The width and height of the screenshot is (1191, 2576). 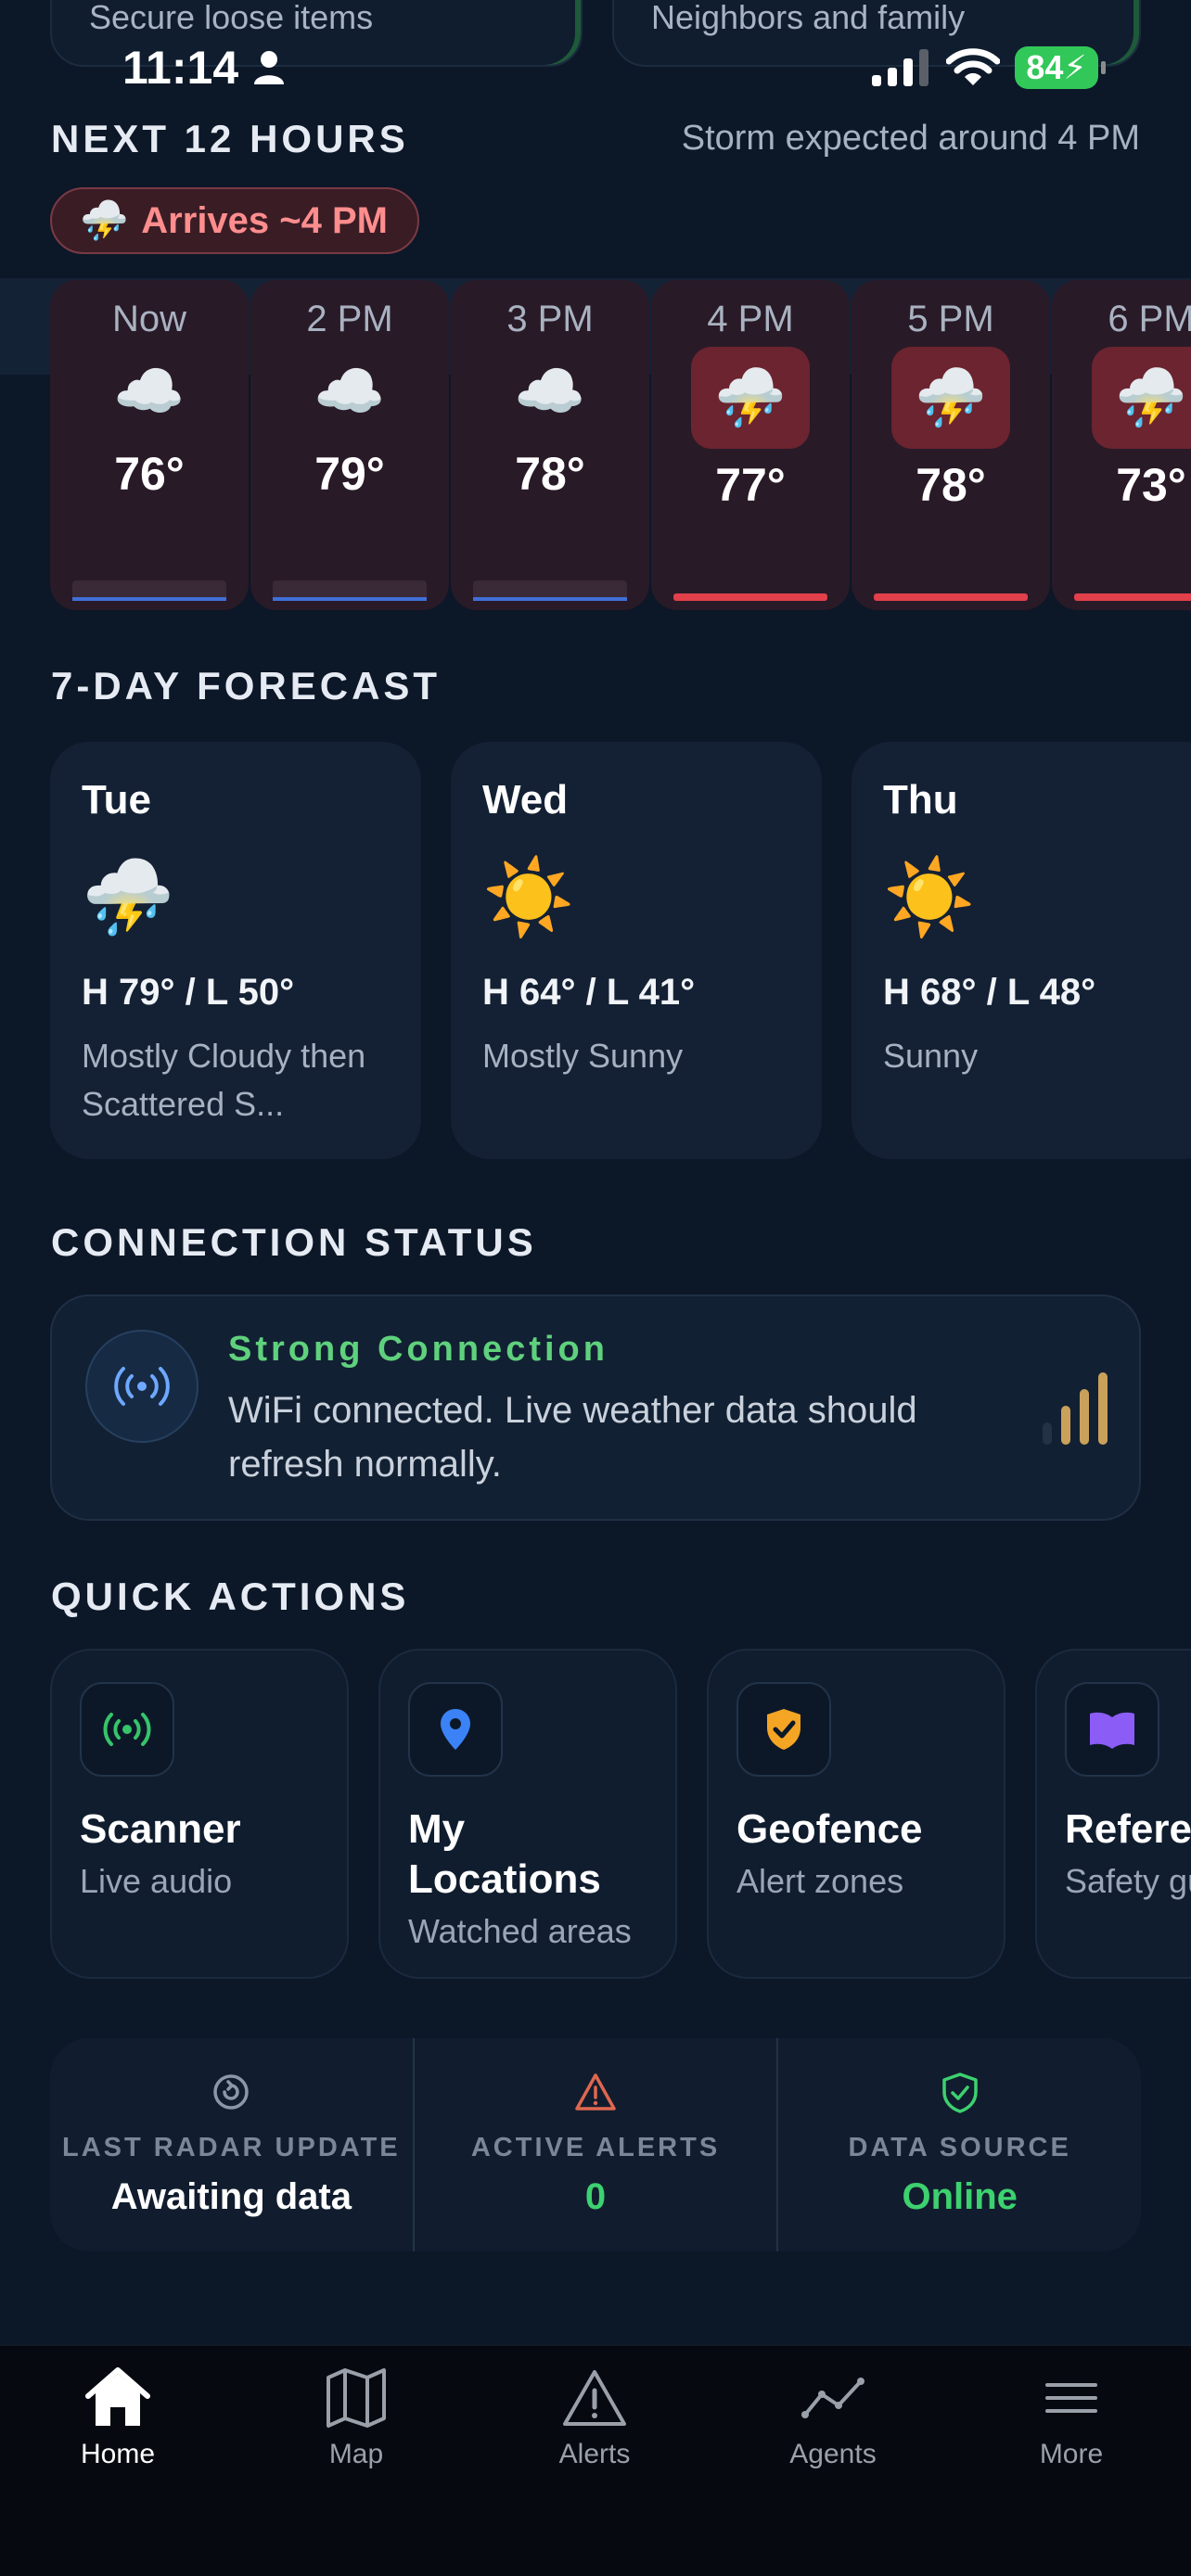 I want to click on home-icon, so click(x=117, y=2396).